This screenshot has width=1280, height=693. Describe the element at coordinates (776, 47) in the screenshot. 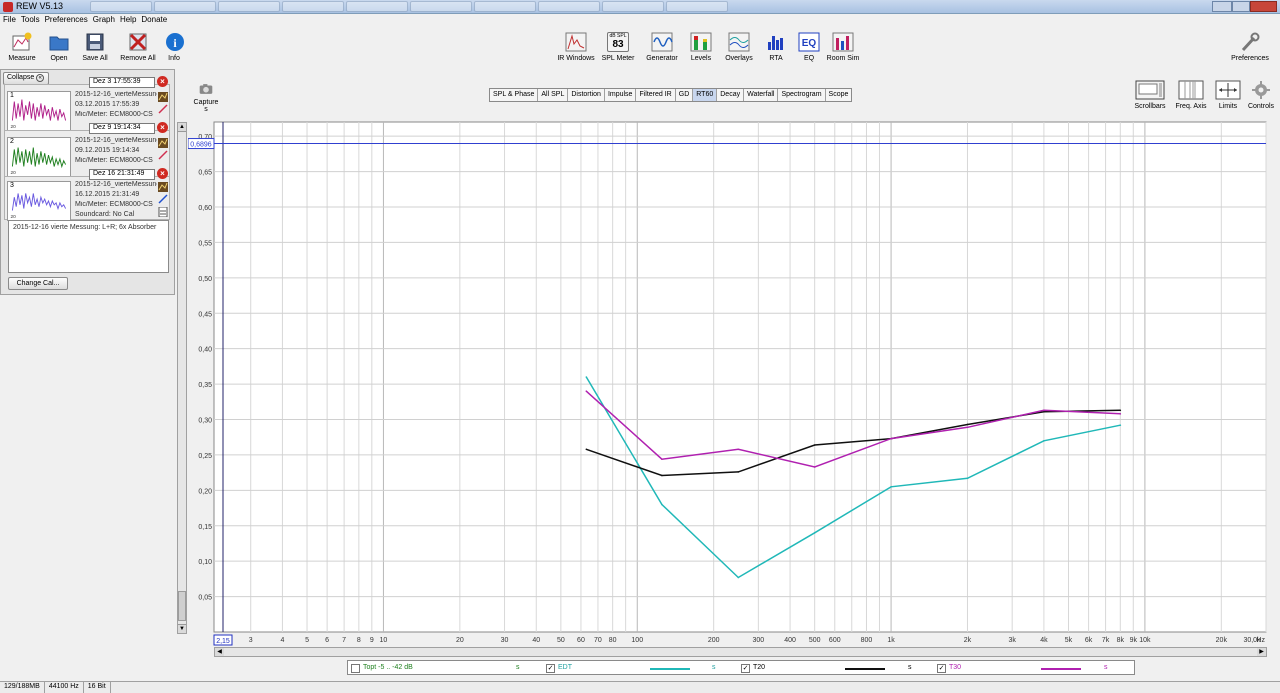

I see `rta-button: RTA` at that location.